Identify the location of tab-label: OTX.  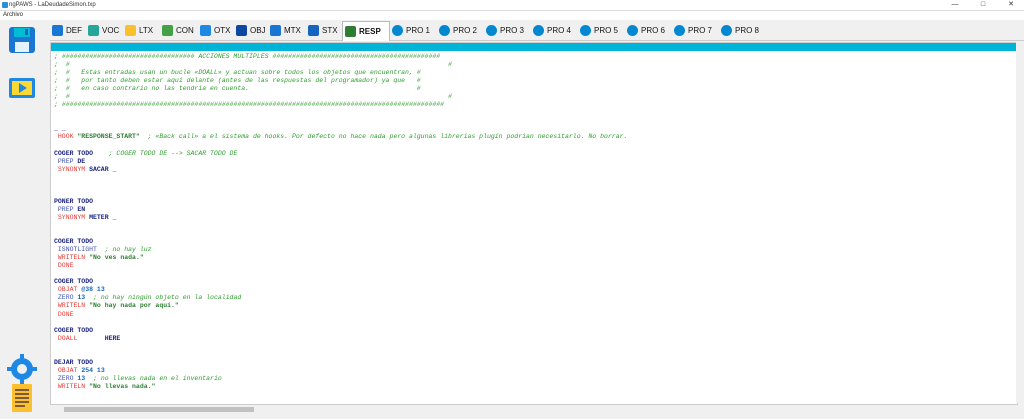
(222, 30).